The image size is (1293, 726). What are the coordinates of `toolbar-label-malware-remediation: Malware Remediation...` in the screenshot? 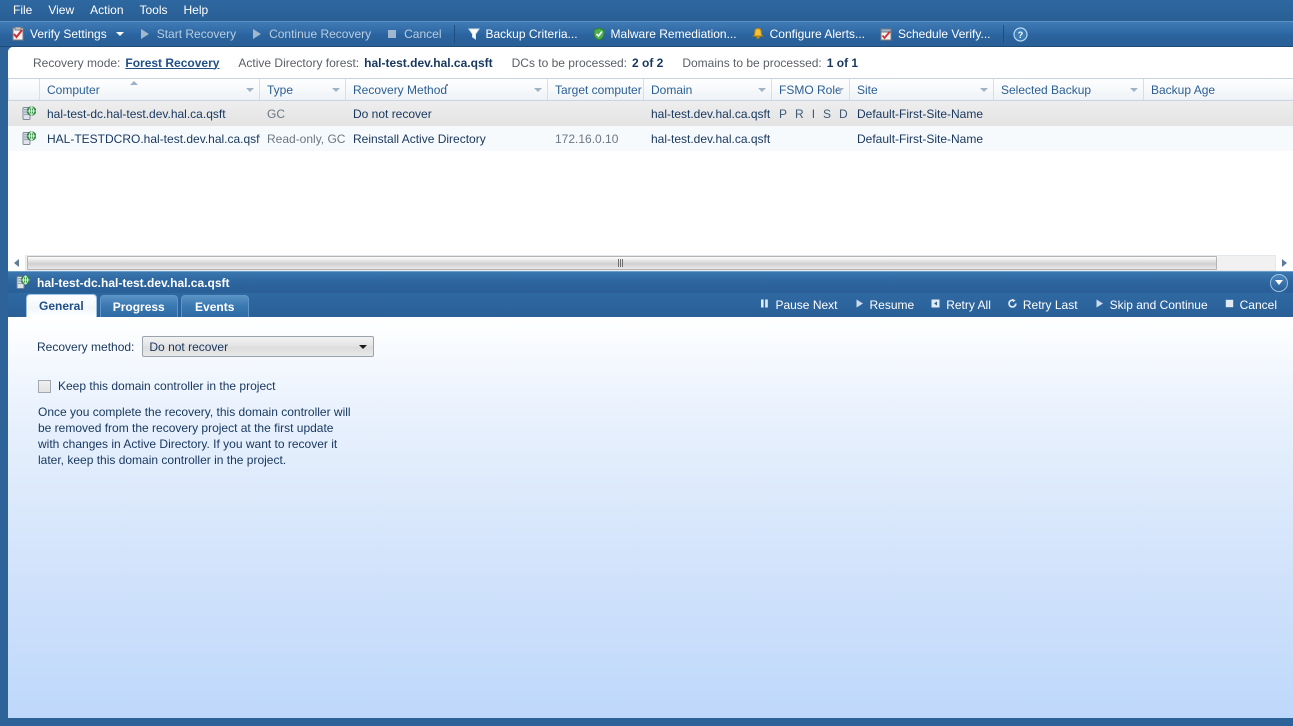 It's located at (673, 34).